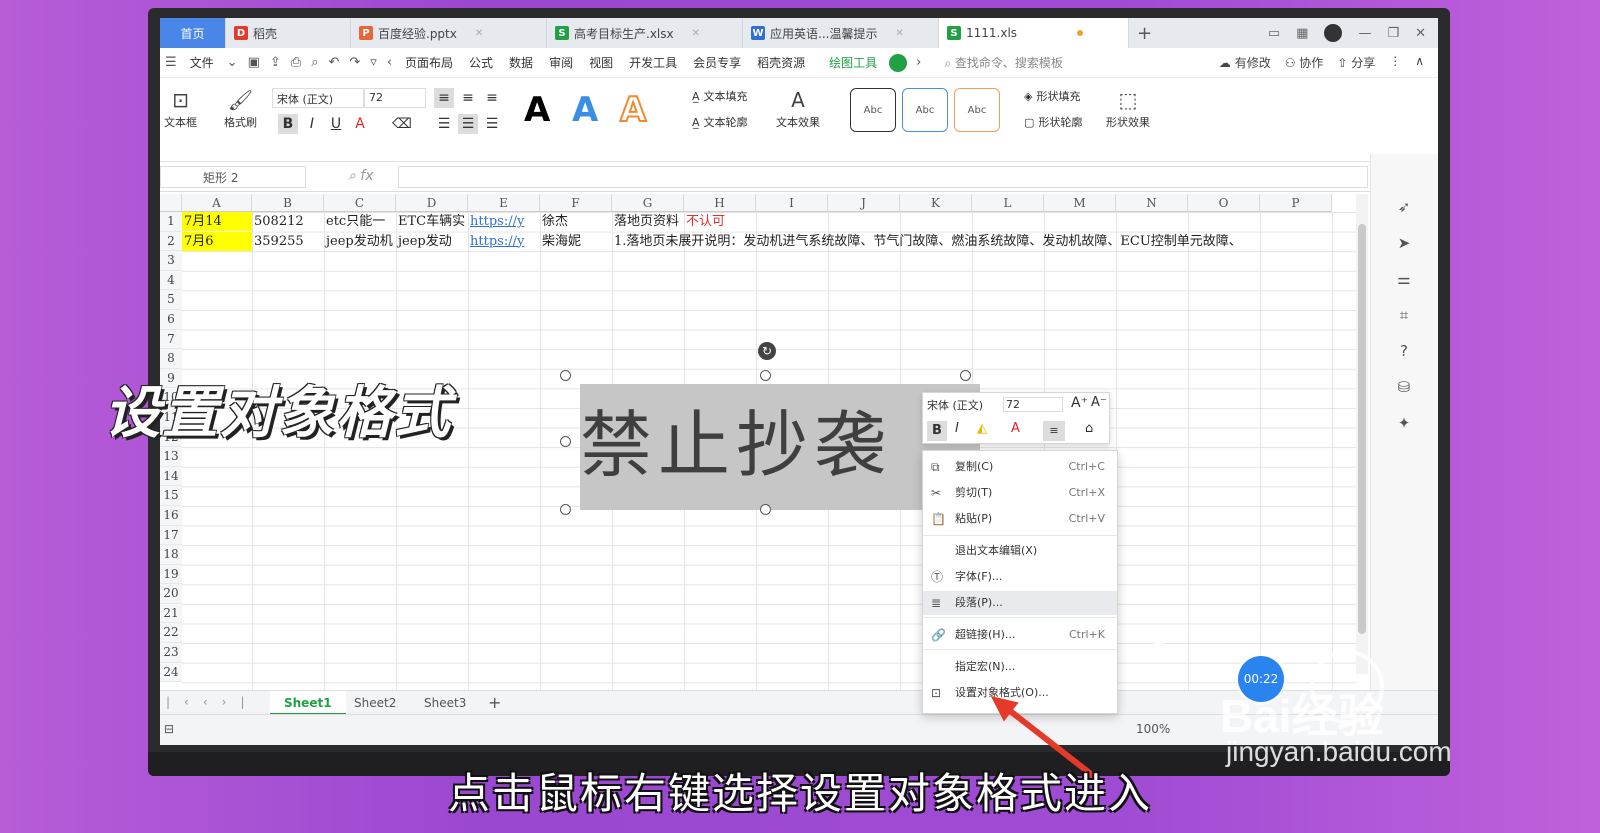 The width and height of the screenshot is (1600, 833). Describe the element at coordinates (481, 62) in the screenshot. I see `menu-formula: 公式` at that location.